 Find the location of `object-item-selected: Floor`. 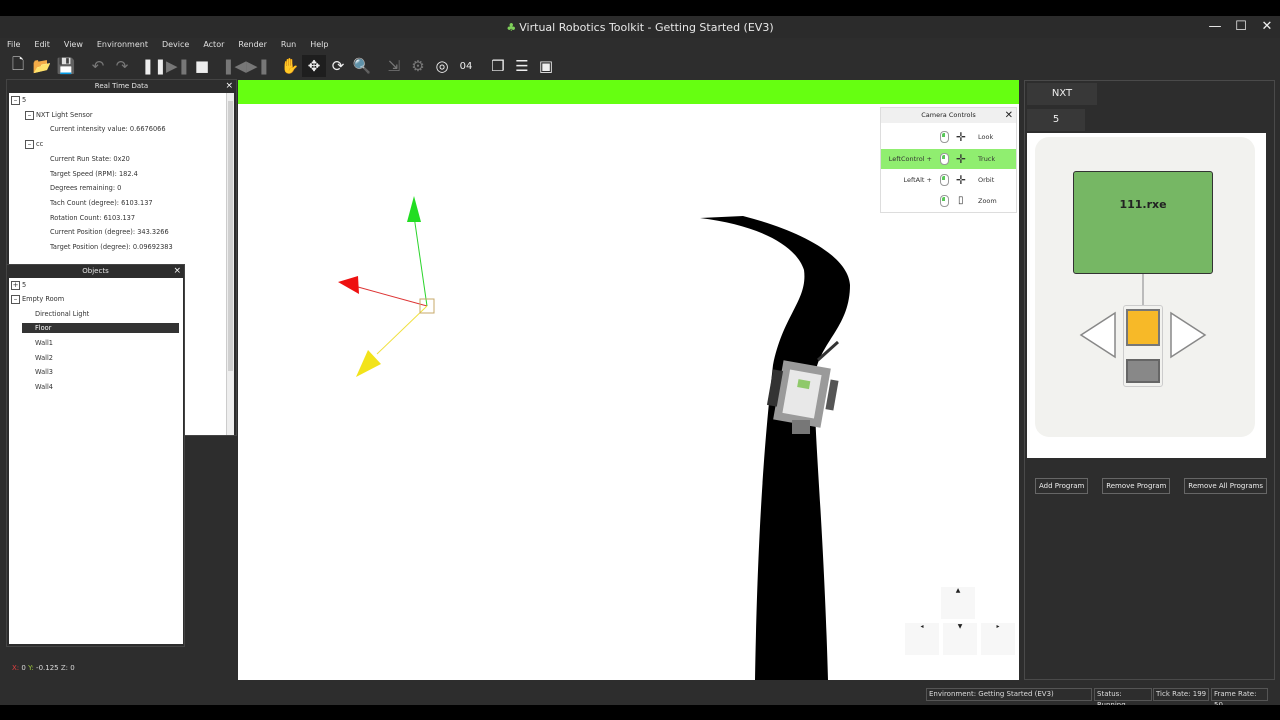

object-item-selected: Floor is located at coordinates (100, 328).